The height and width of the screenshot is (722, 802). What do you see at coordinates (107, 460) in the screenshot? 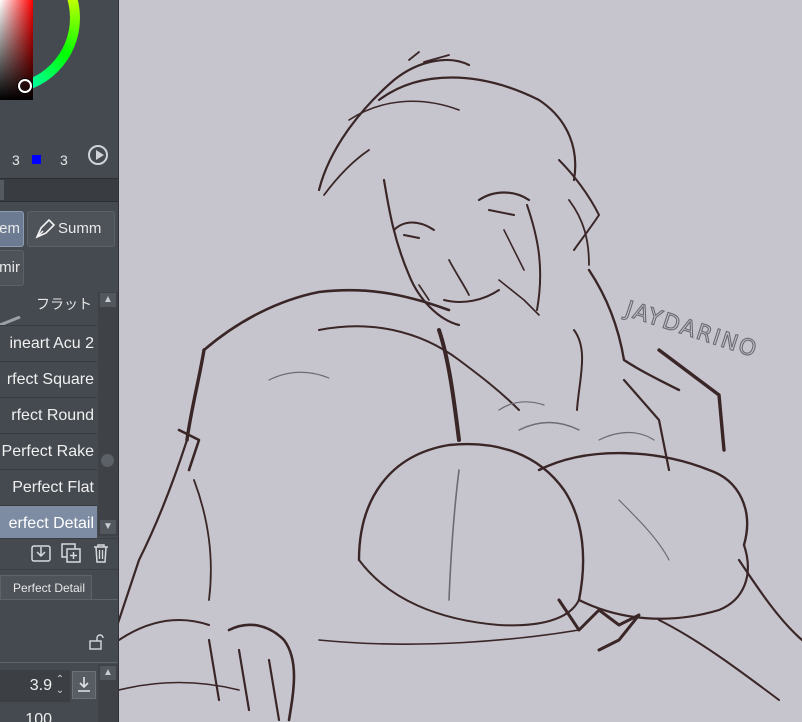
I see `scroll-thumb` at bounding box center [107, 460].